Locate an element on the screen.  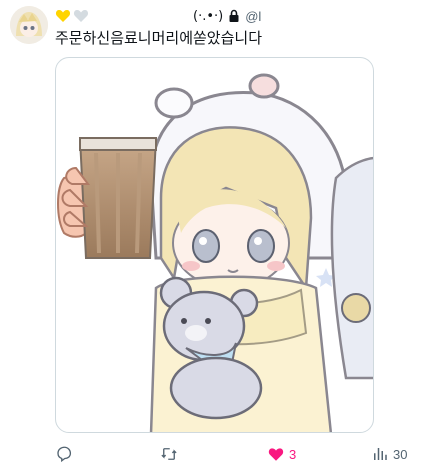
views-icon is located at coordinates (380, 454).